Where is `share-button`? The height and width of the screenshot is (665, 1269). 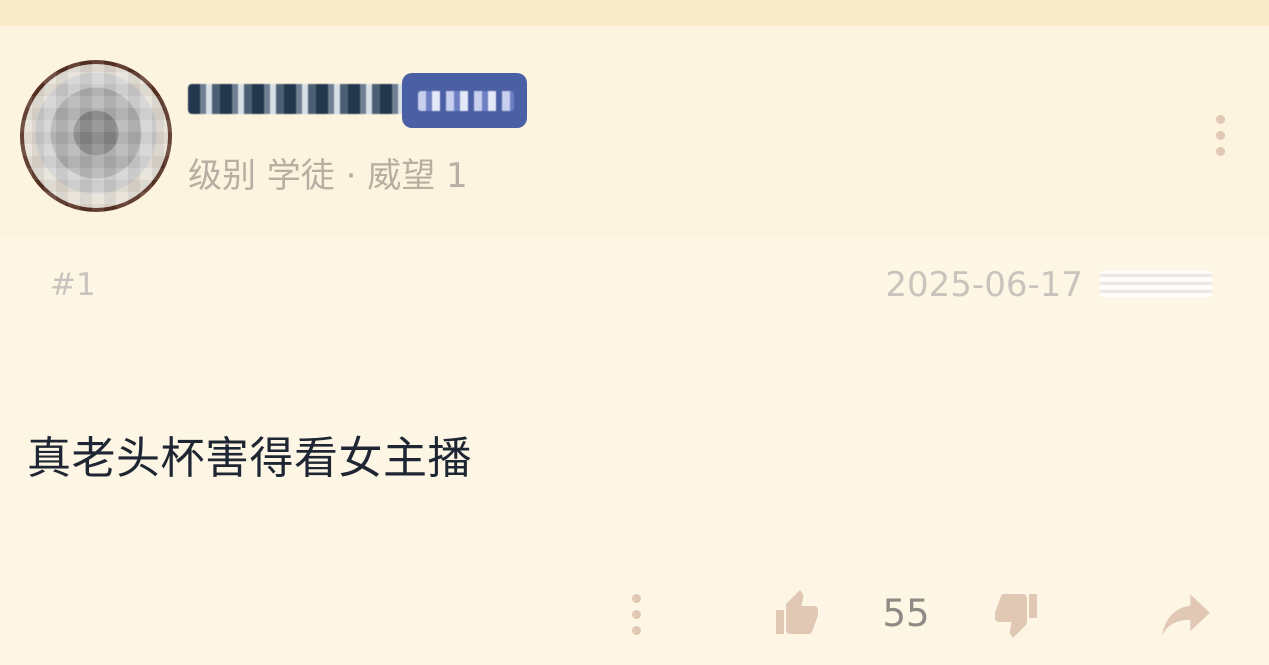 share-button is located at coordinates (1186, 616).